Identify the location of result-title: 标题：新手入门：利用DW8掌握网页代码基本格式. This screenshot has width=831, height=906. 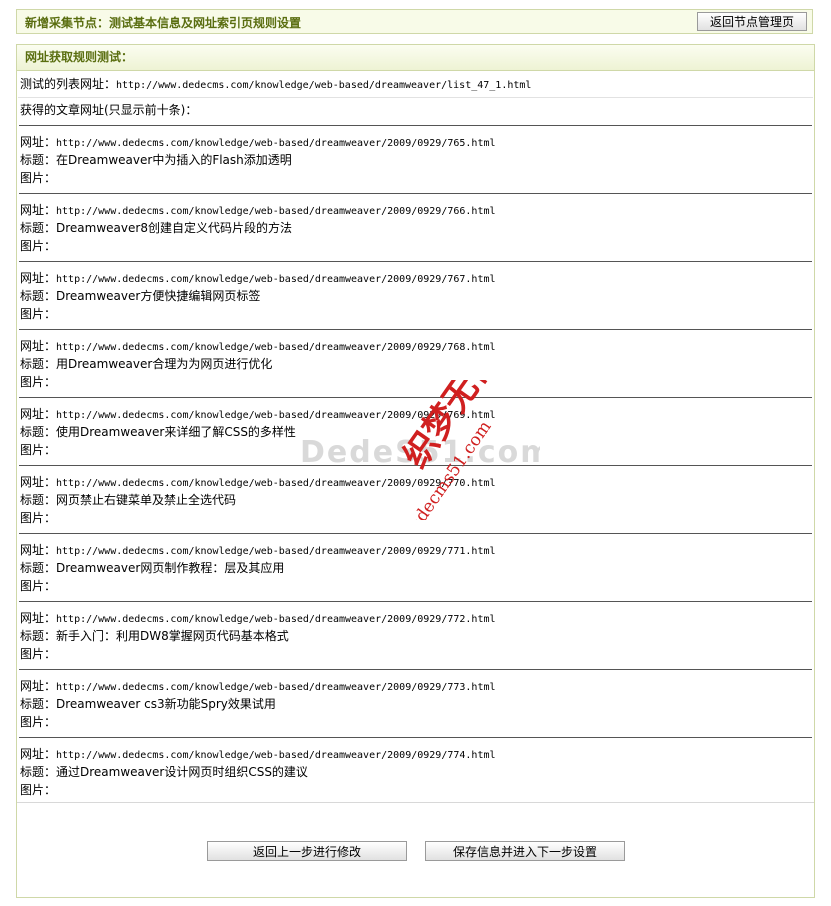
(154, 636).